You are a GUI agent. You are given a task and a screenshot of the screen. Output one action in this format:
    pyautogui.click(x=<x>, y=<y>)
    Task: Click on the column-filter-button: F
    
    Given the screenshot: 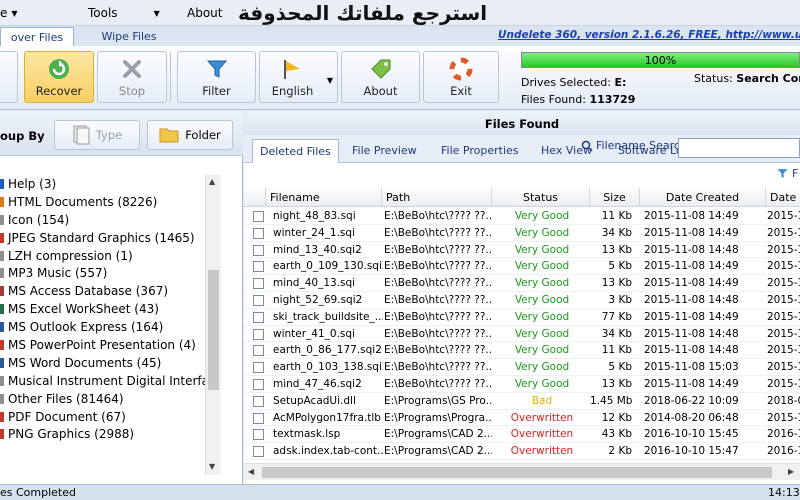 What is the action you would take?
    pyautogui.click(x=787, y=173)
    